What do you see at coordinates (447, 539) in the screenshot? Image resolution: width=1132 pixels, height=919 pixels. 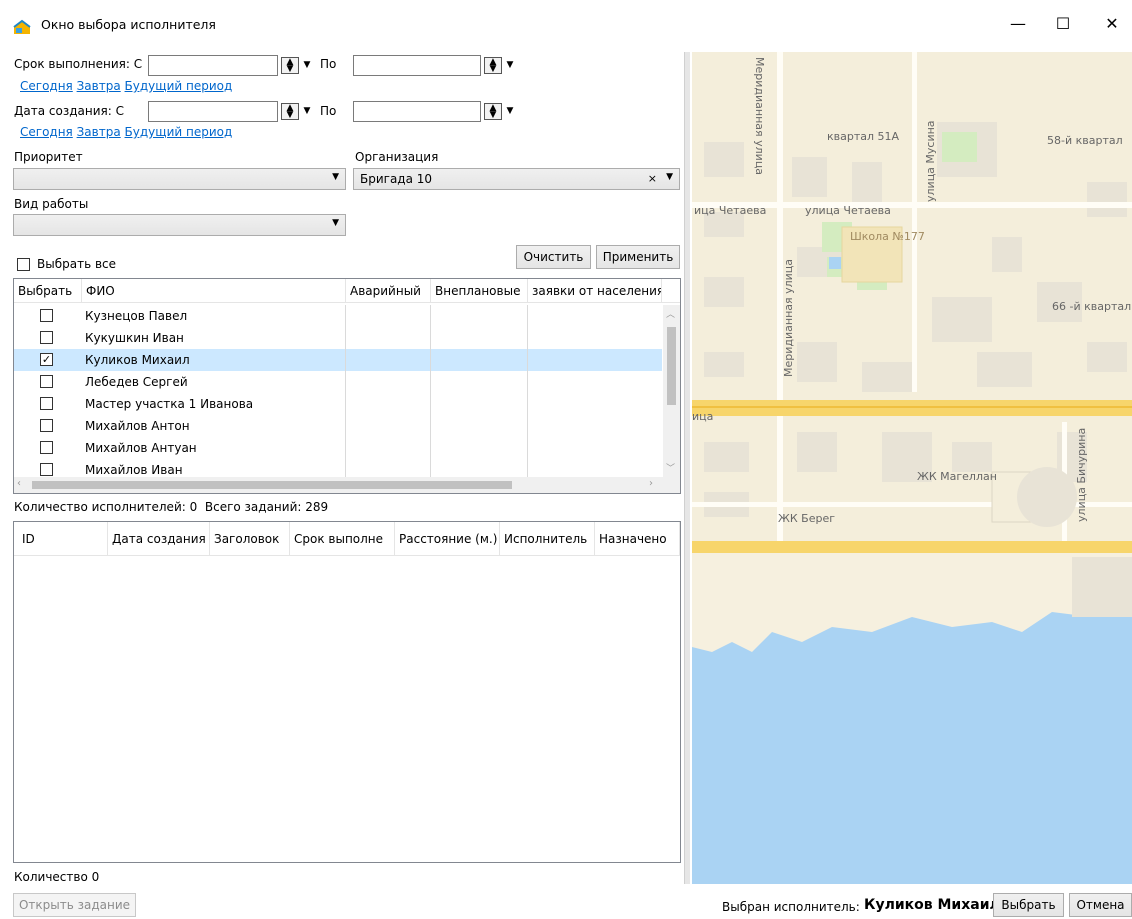 I see `tasks-column-header: Расстояние (м.)` at bounding box center [447, 539].